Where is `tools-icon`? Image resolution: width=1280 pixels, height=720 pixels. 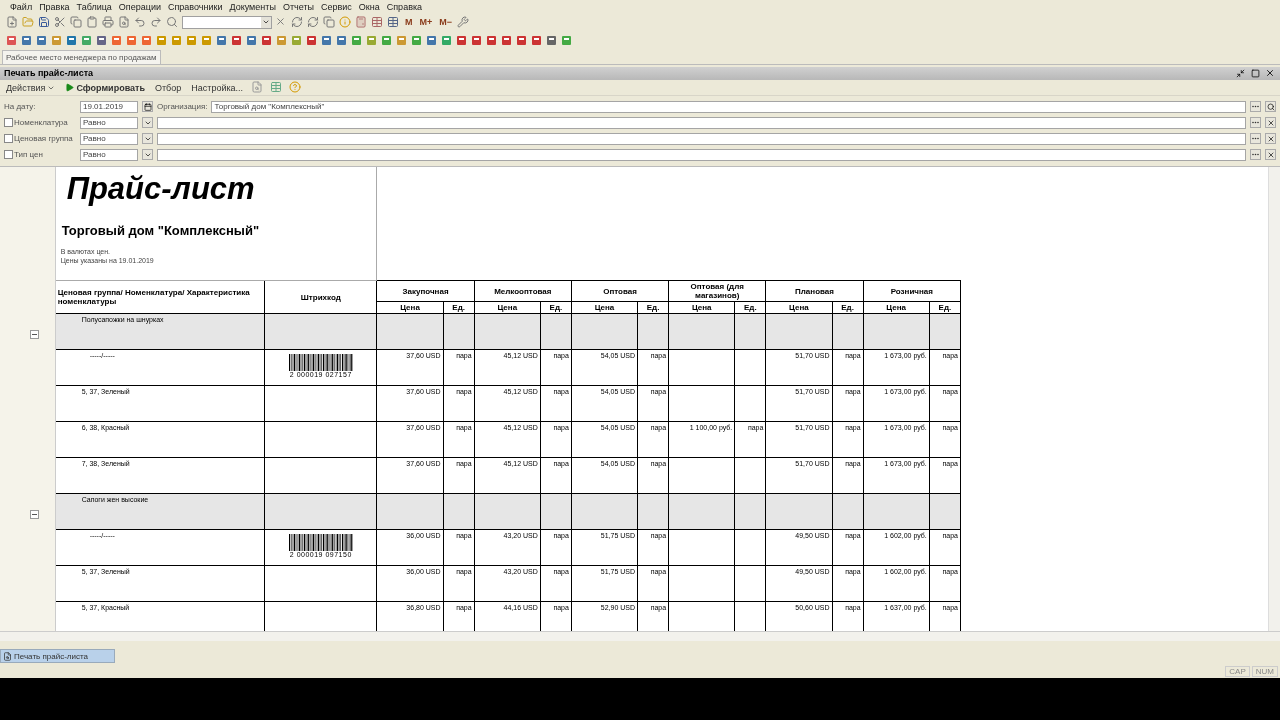
tools-icon is located at coordinates (464, 22).